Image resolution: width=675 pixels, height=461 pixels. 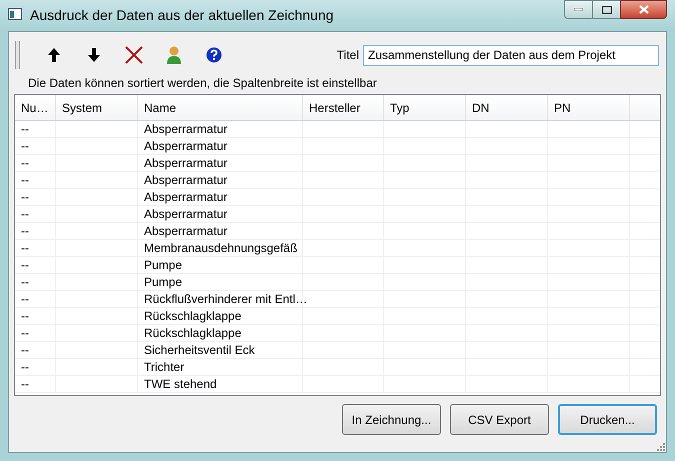 What do you see at coordinates (182, 15) in the screenshot?
I see `window-title: Ausdruck der Daten aus der aktuellen Zeichnung` at bounding box center [182, 15].